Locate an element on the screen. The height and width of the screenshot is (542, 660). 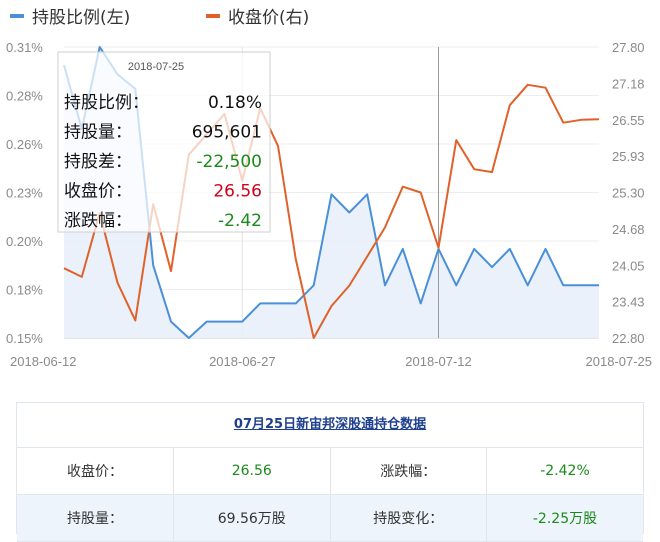
summary-cell: -2.42% is located at coordinates (564, 471).